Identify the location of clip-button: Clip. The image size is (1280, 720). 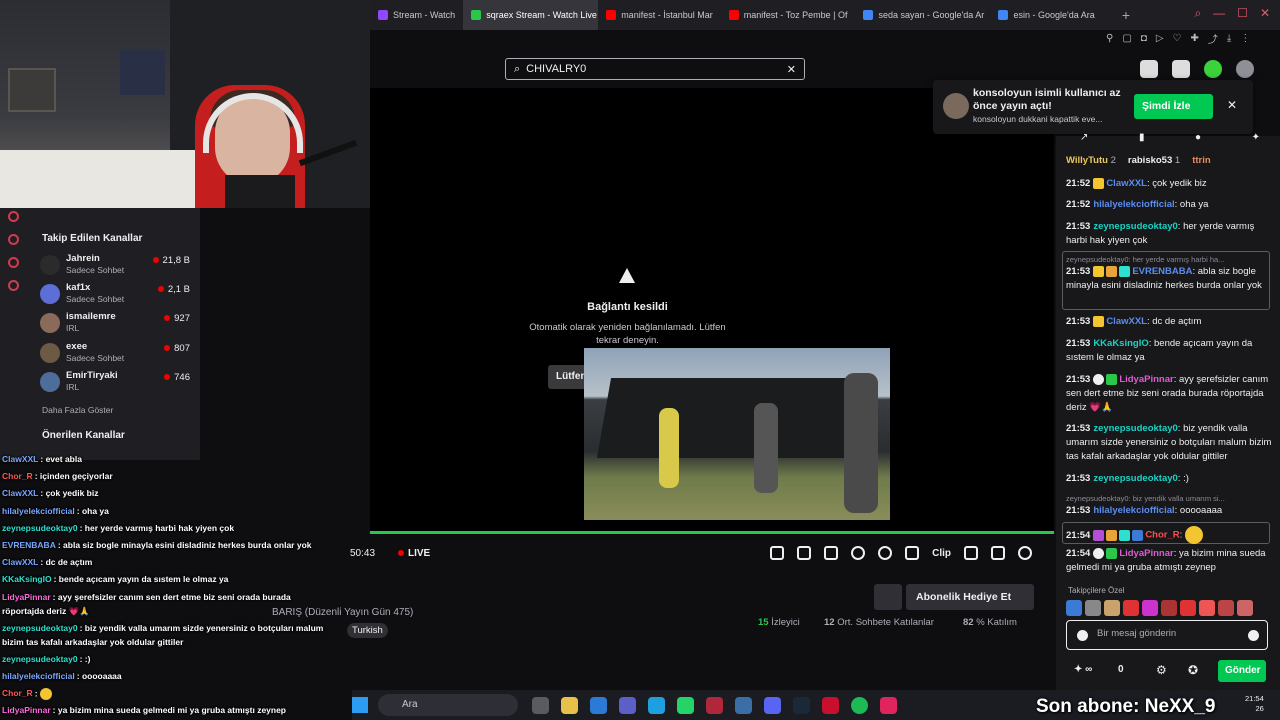
(941, 553).